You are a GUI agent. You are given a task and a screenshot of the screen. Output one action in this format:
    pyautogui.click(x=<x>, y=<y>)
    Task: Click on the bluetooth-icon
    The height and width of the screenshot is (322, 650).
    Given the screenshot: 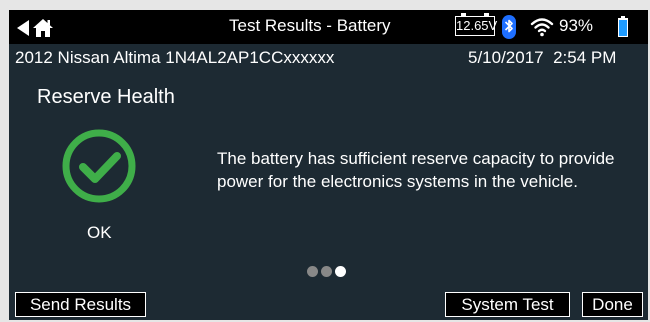 What is the action you would take?
    pyautogui.click(x=509, y=27)
    